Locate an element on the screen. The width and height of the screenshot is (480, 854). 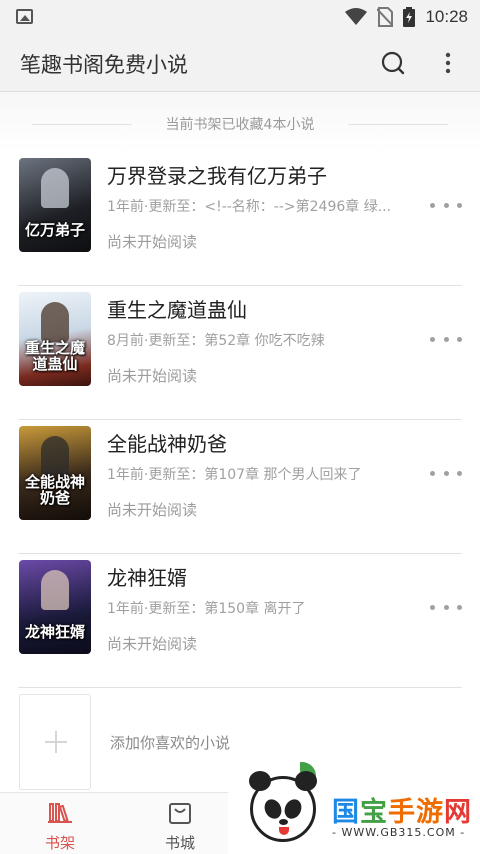
cover-title: 全能战神奶爸 is located at coordinates (54, 490).